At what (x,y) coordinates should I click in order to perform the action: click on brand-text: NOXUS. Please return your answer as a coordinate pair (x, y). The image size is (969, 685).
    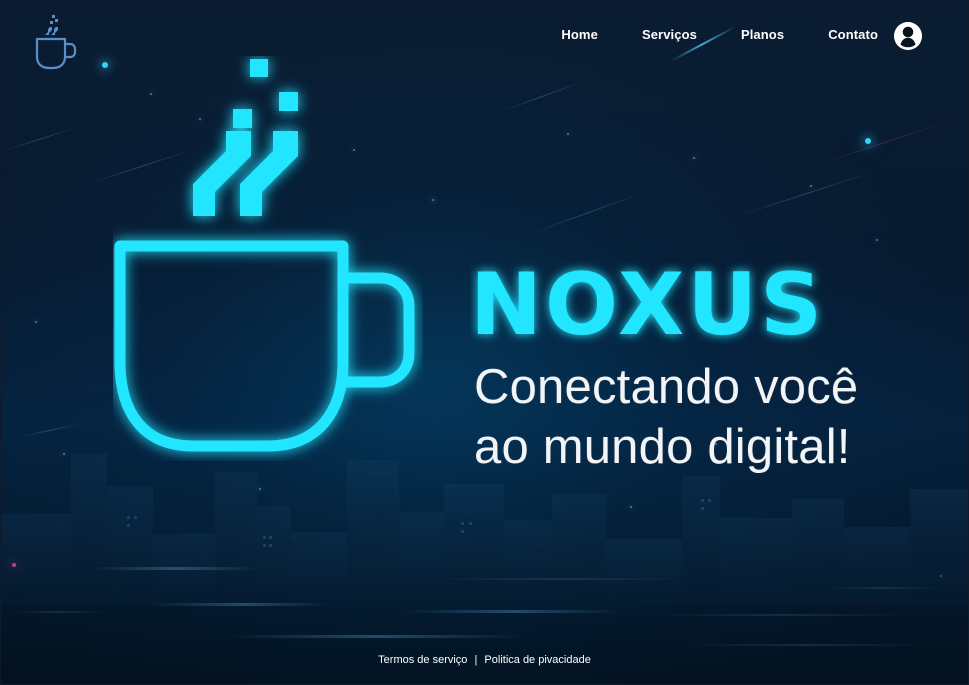
    Looking at the image, I should click on (647, 305).